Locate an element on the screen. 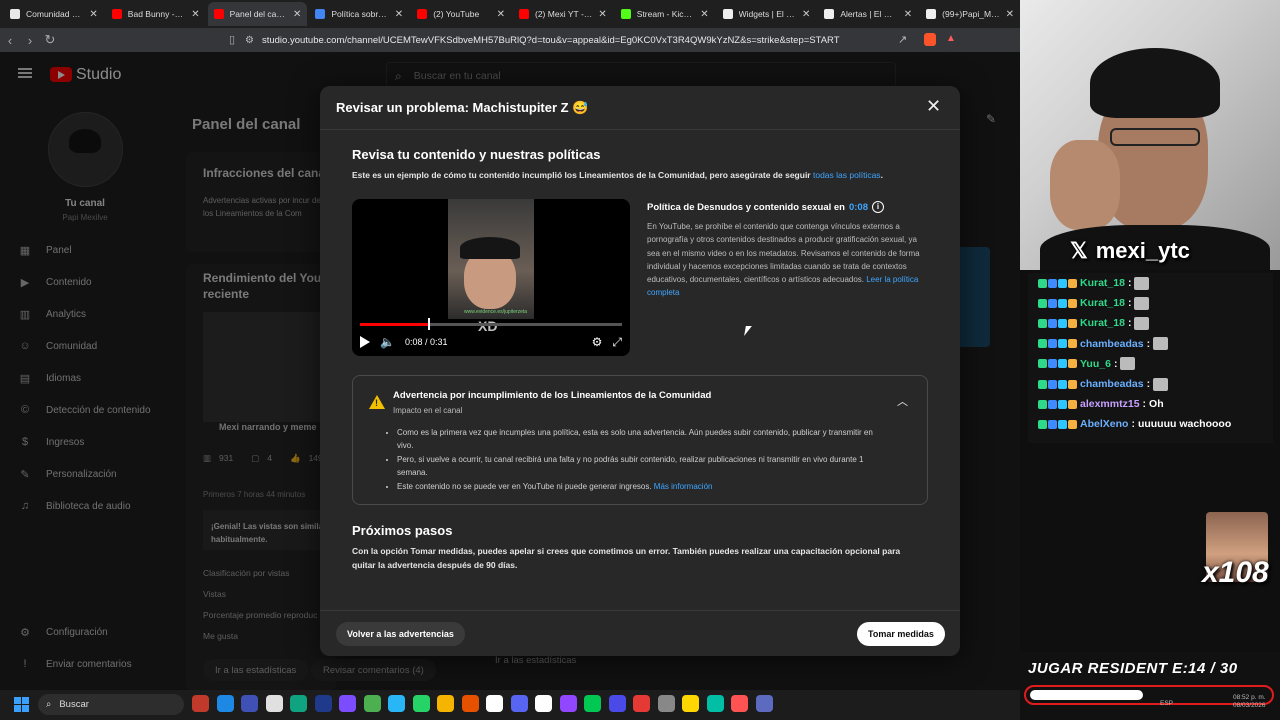 Image resolution: width=1280 pixels, height=720 pixels. chat-text: Oh is located at coordinates (1156, 404).